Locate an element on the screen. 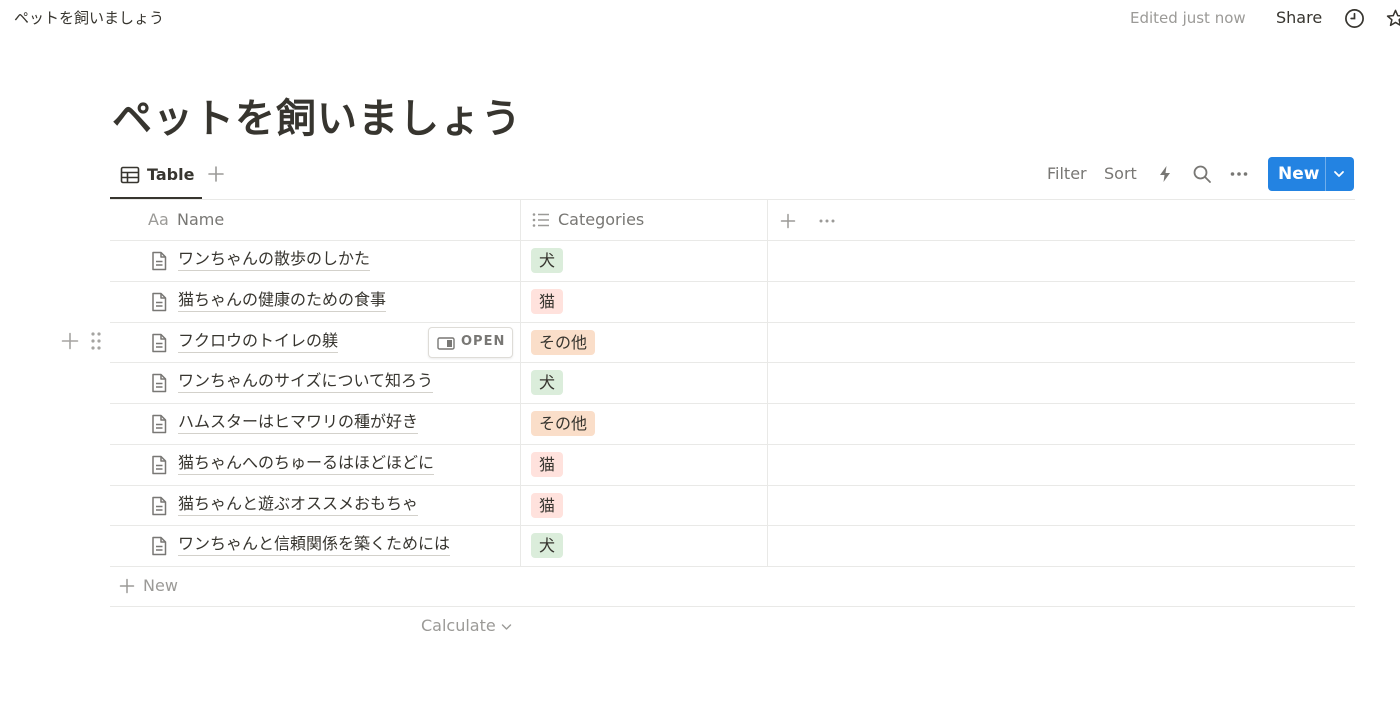  breadcrumb: ペットを飼いましょう is located at coordinates (89, 17).